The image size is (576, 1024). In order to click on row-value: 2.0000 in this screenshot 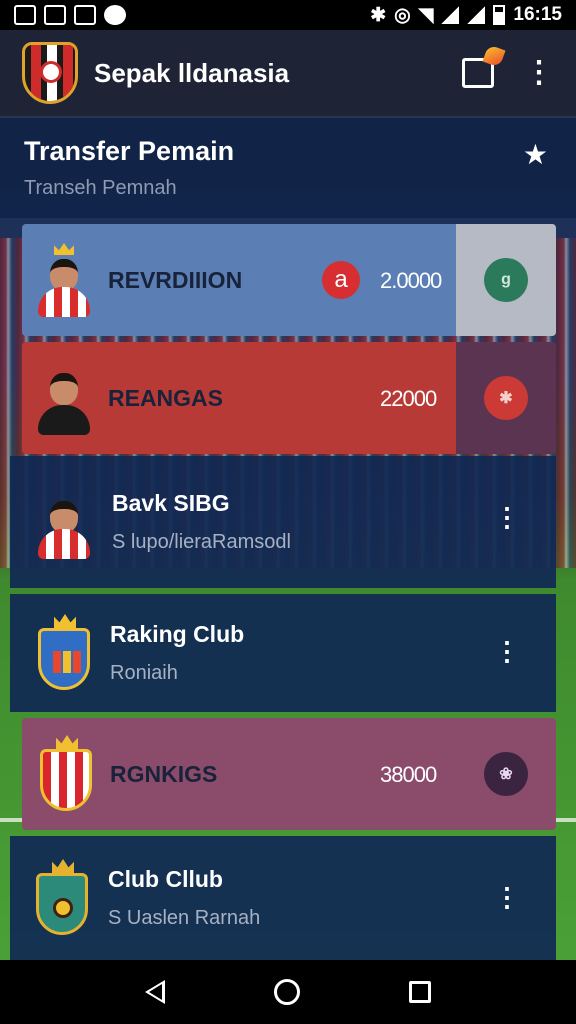, I will do `click(411, 280)`.